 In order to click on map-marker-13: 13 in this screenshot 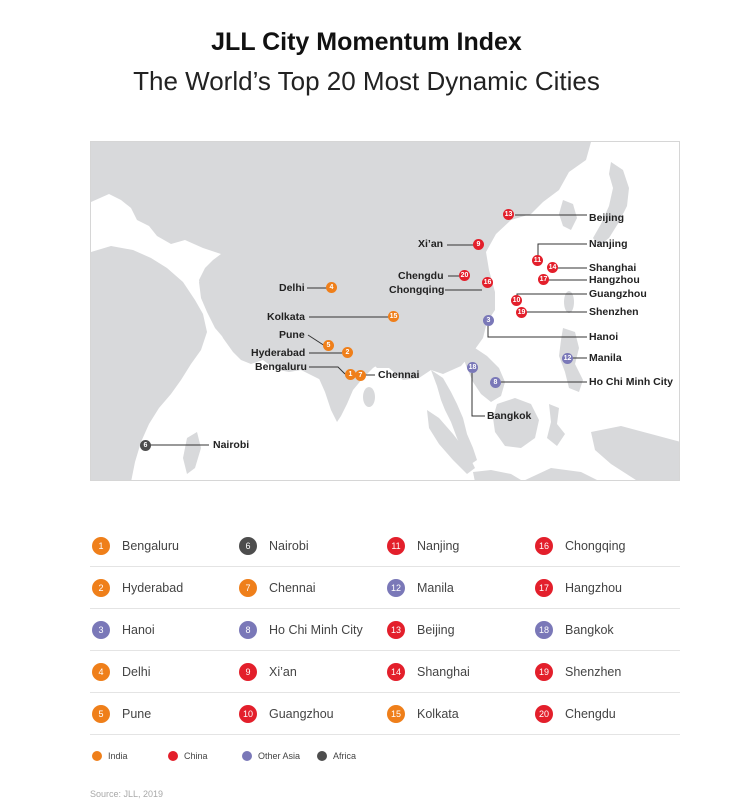, I will do `click(508, 214)`.